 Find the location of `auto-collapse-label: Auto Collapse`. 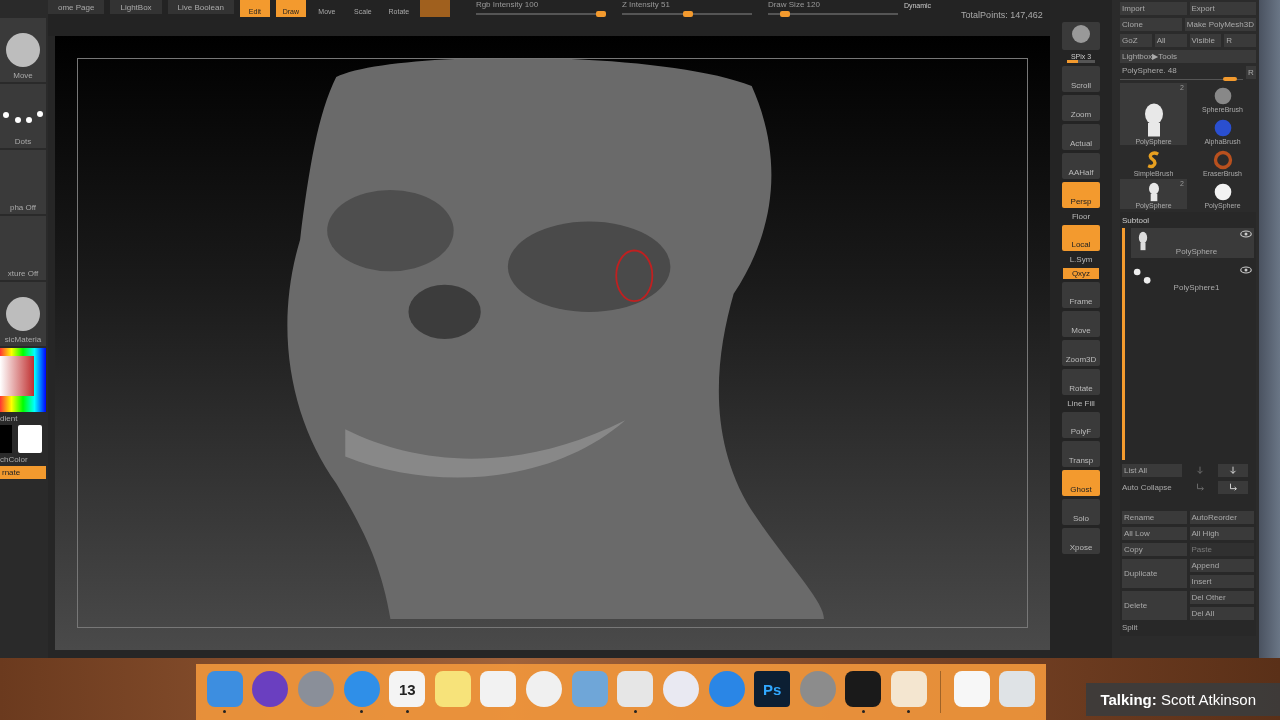

auto-collapse-label: Auto Collapse is located at coordinates (1152, 487).